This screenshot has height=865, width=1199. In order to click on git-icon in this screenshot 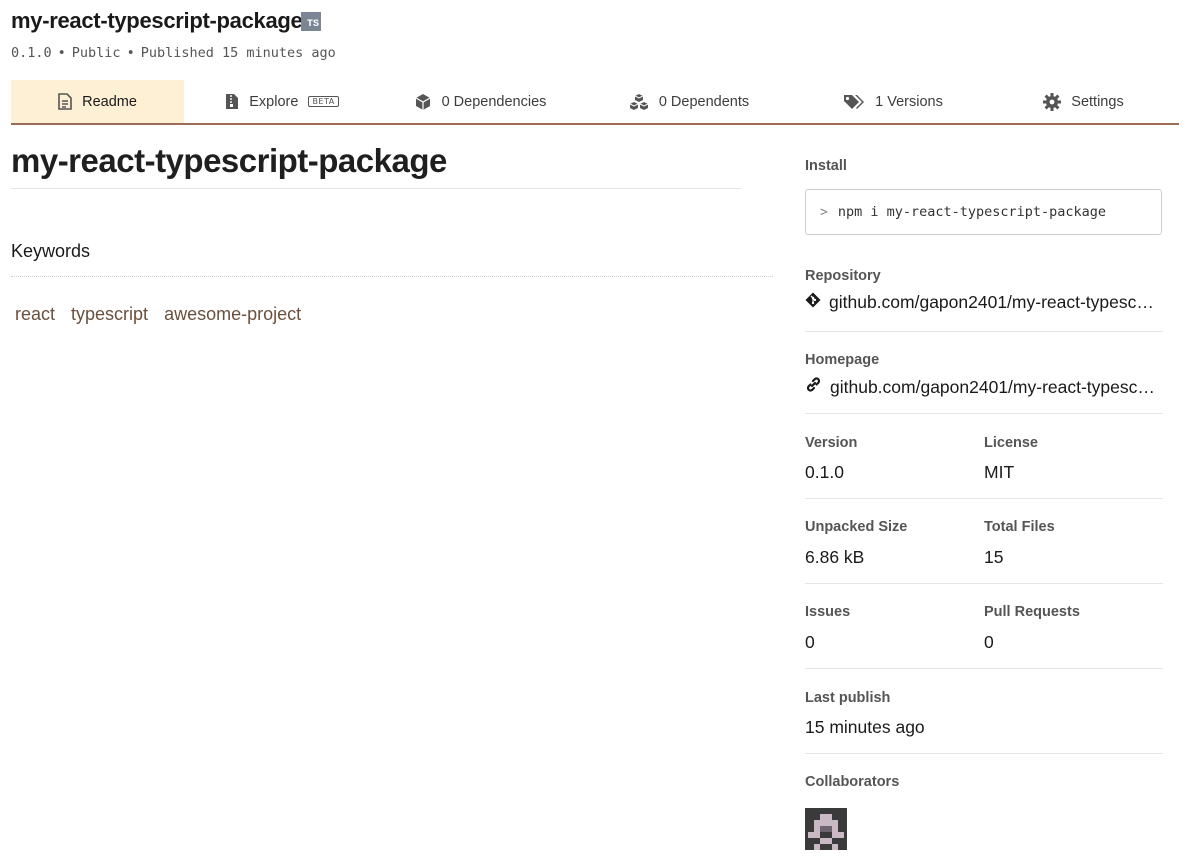, I will do `click(813, 302)`.